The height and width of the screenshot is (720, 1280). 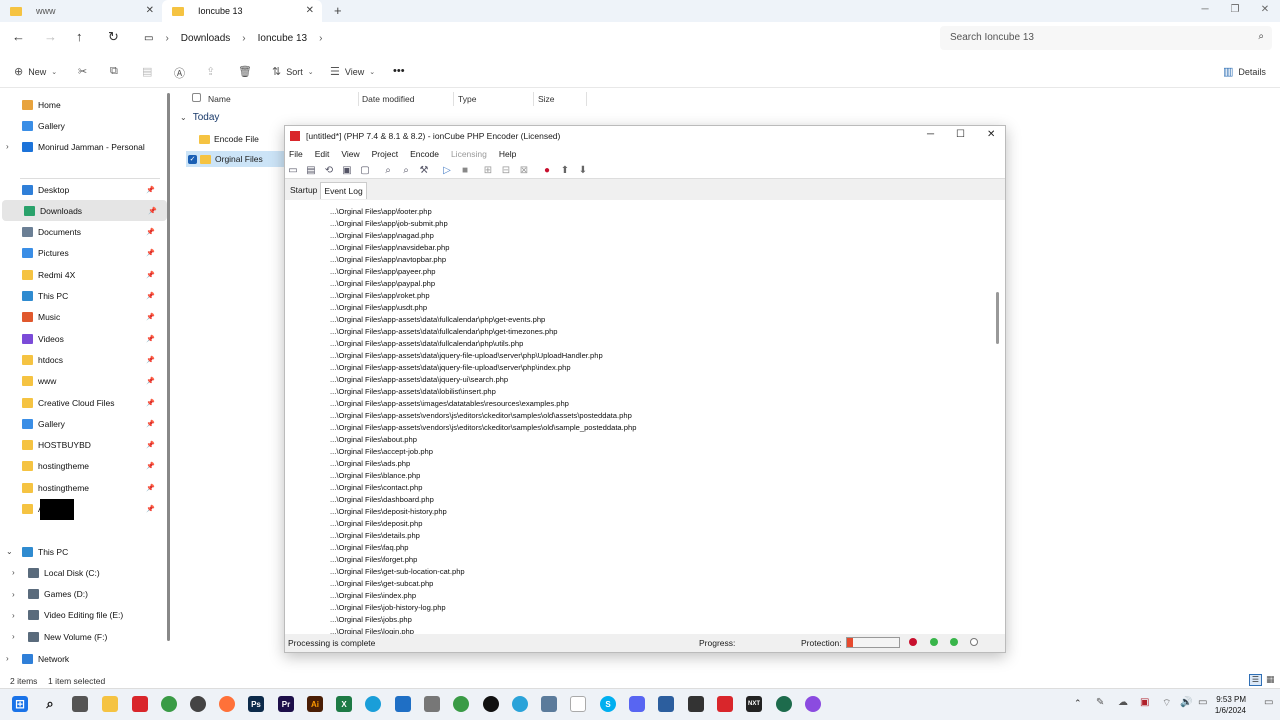 What do you see at coordinates (82, 125) in the screenshot?
I see `sidebar-item-gallery: Gallery` at bounding box center [82, 125].